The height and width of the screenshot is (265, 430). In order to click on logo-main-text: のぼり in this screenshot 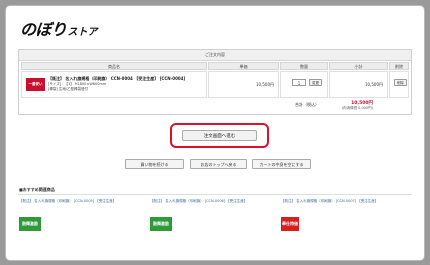, I will do `click(43, 29)`.